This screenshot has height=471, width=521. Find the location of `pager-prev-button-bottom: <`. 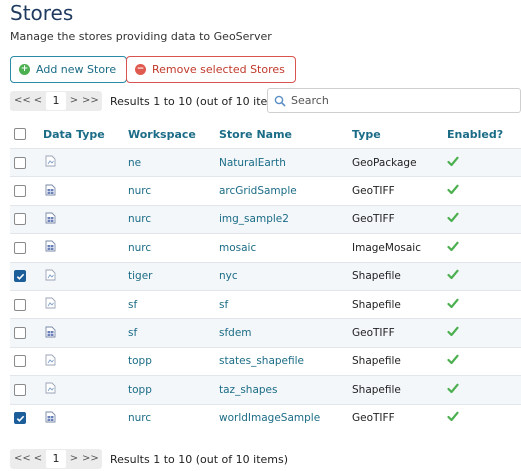

pager-prev-button-bottom: < is located at coordinates (38, 459).